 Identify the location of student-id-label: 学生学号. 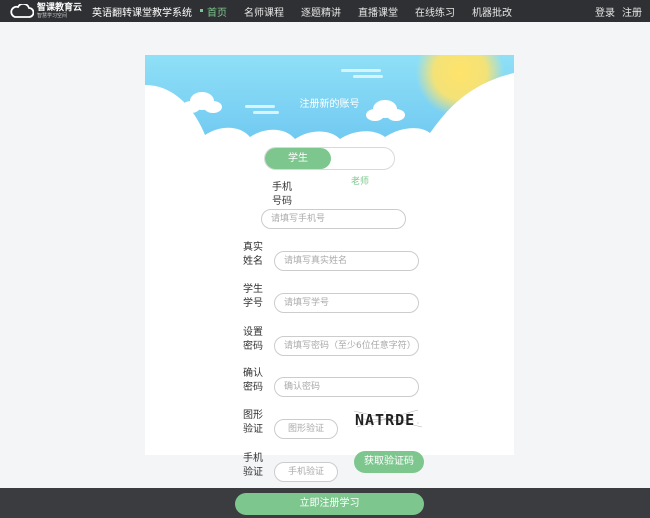
(253, 296).